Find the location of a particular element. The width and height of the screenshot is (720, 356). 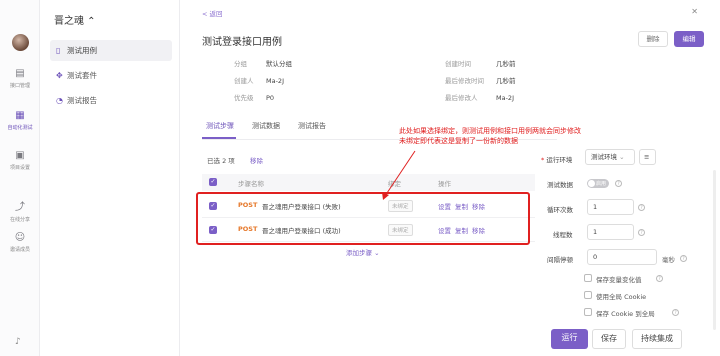

rail-item-share: ⤴ 在线分享 is located at coordinates (20, 212).